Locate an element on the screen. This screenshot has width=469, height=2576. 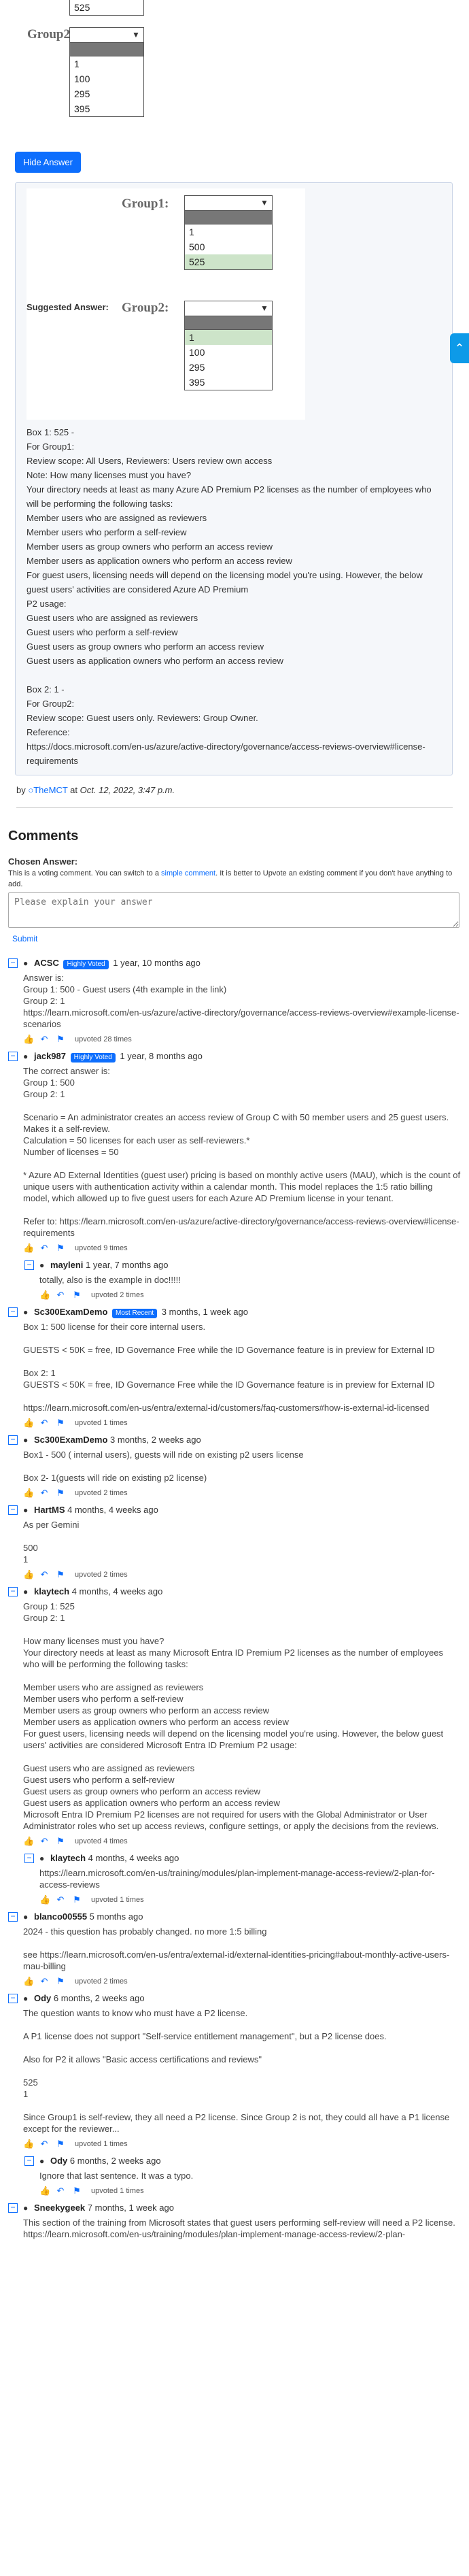
comment-input is located at coordinates (233, 910).